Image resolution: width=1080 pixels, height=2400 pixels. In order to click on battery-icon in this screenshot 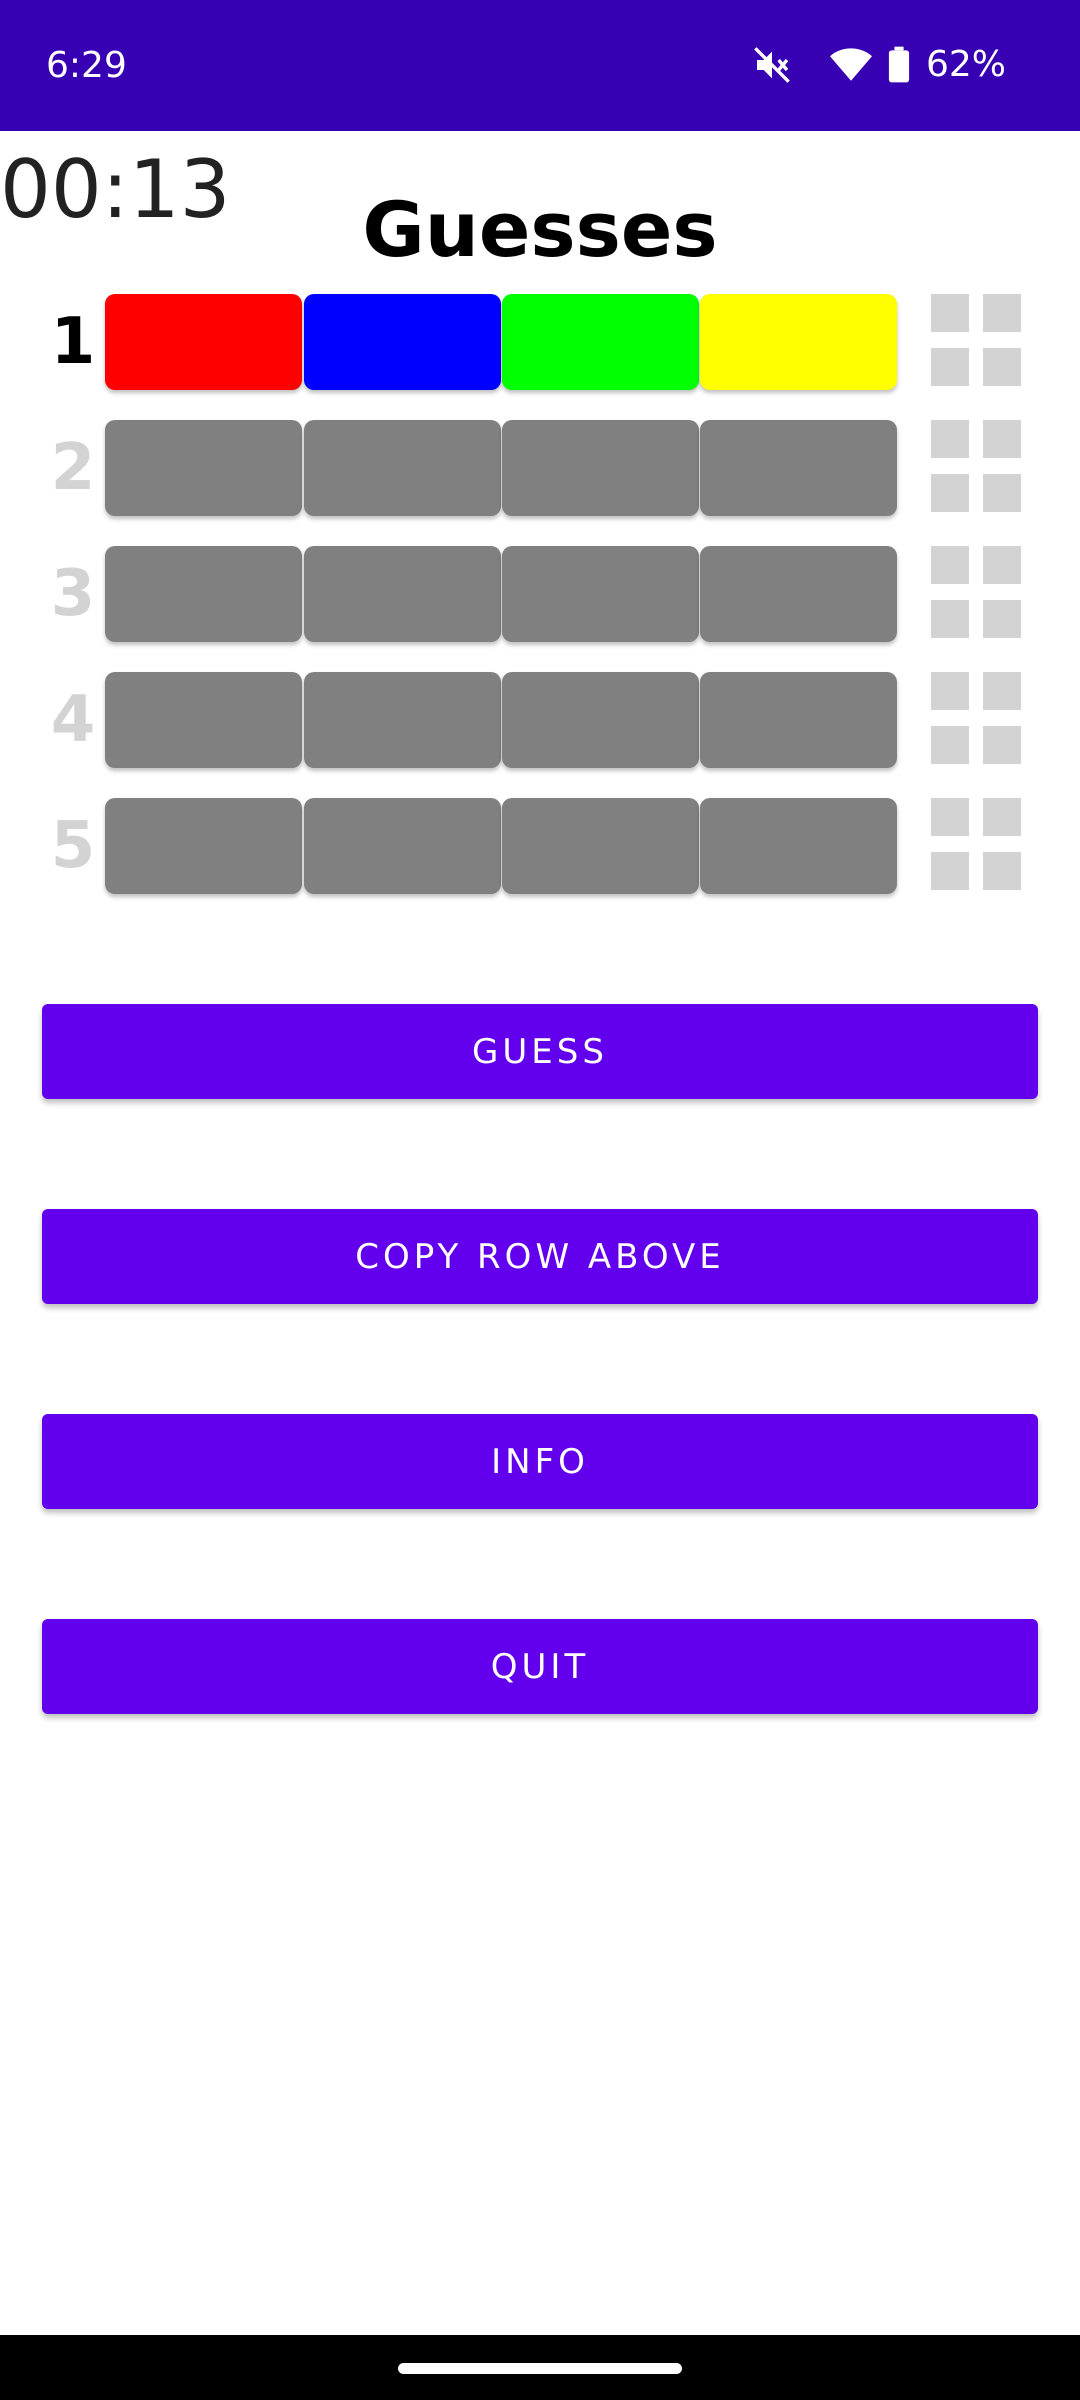, I will do `click(899, 65)`.